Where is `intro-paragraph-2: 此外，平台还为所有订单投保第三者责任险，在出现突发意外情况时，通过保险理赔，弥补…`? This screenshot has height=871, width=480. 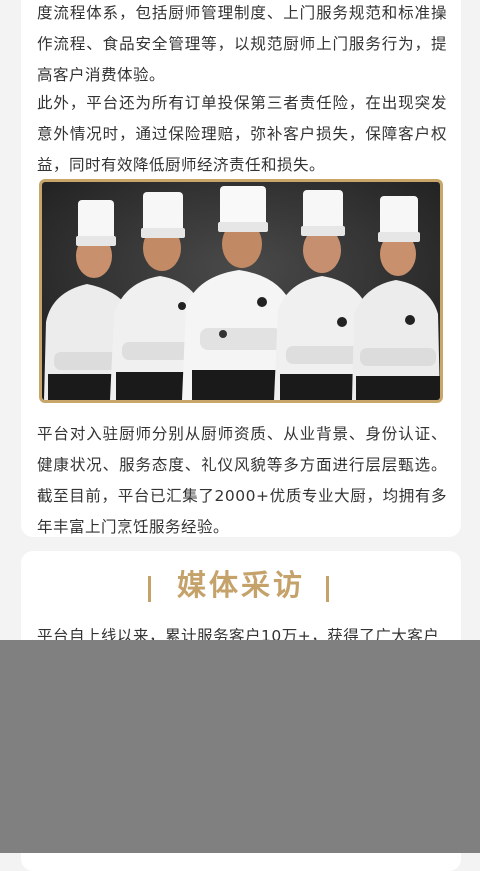 intro-paragraph-2: 此外，平台还为所有订单投保第三者责任险，在出现突发意外情况时，通过保险理赔，弥补… is located at coordinates (242, 134).